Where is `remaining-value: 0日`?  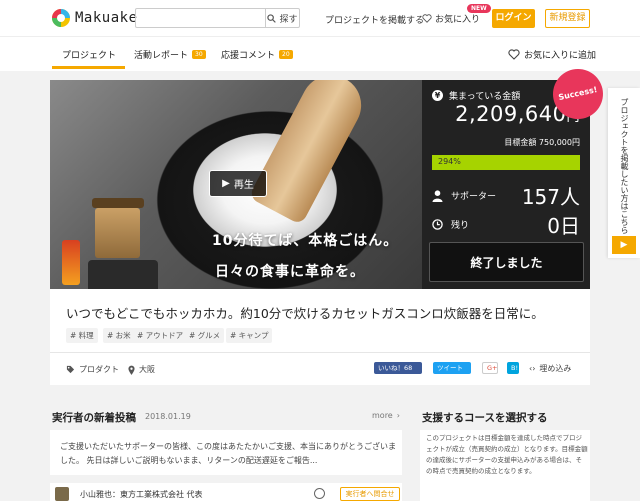 remaining-value: 0日 is located at coordinates (563, 226).